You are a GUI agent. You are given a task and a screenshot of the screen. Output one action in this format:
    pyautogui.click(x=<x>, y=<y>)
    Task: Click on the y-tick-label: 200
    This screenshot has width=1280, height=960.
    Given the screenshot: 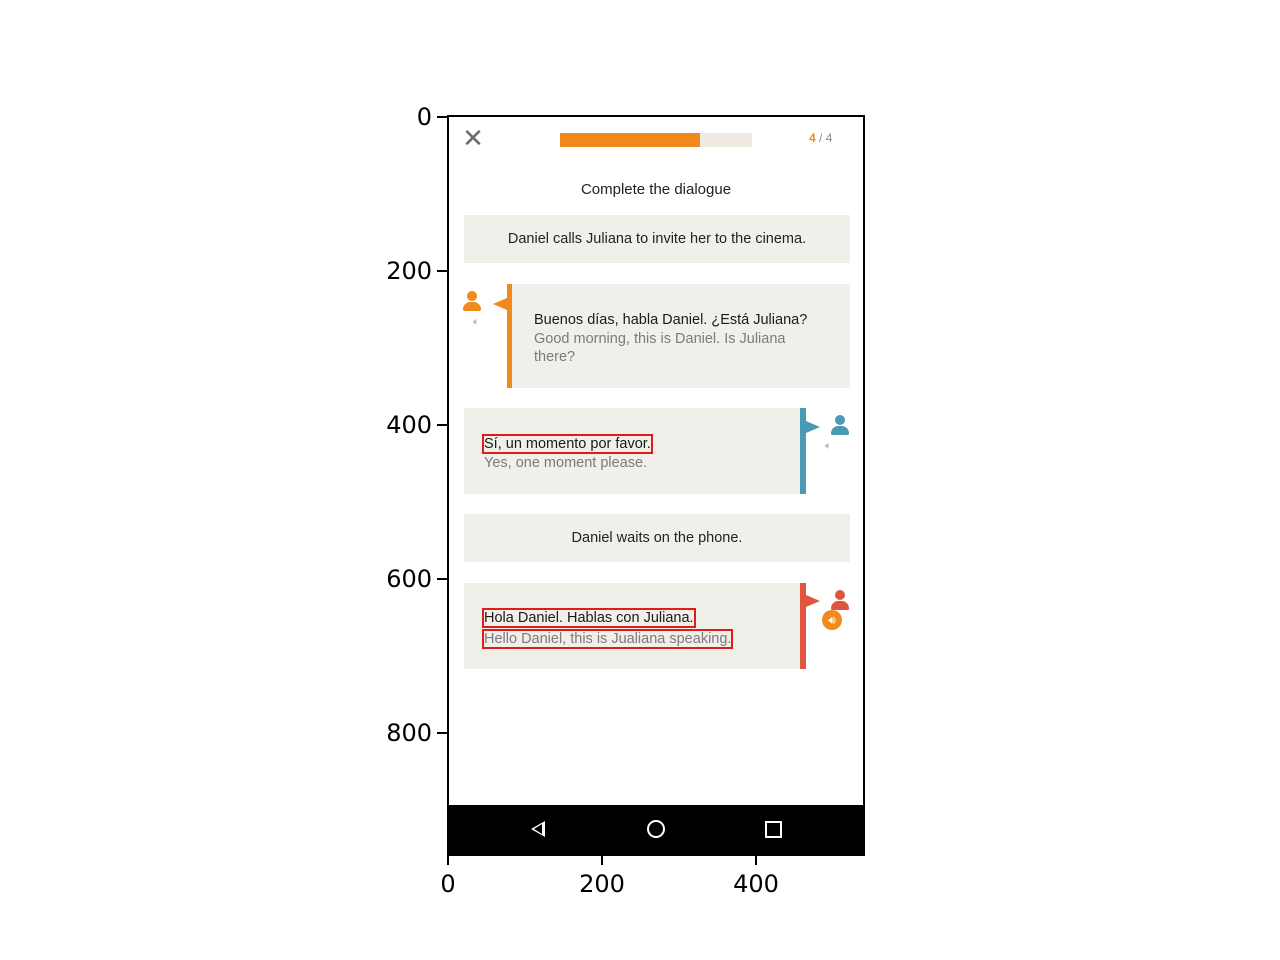 What is the action you would take?
    pyautogui.click(x=409, y=271)
    